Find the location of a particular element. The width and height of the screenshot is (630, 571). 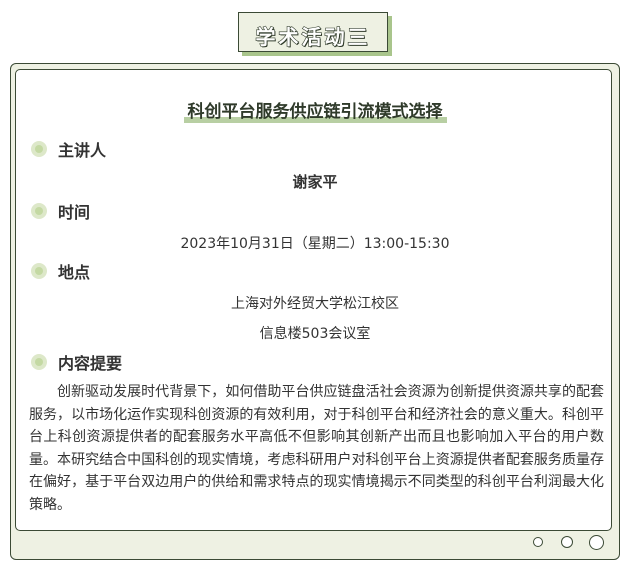

section-location-header: 地点 is located at coordinates (61, 271).